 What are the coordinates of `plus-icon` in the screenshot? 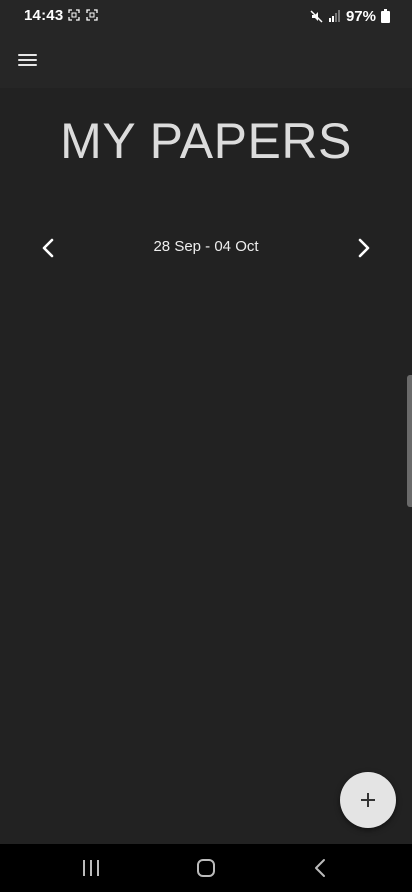 It's located at (368, 800).